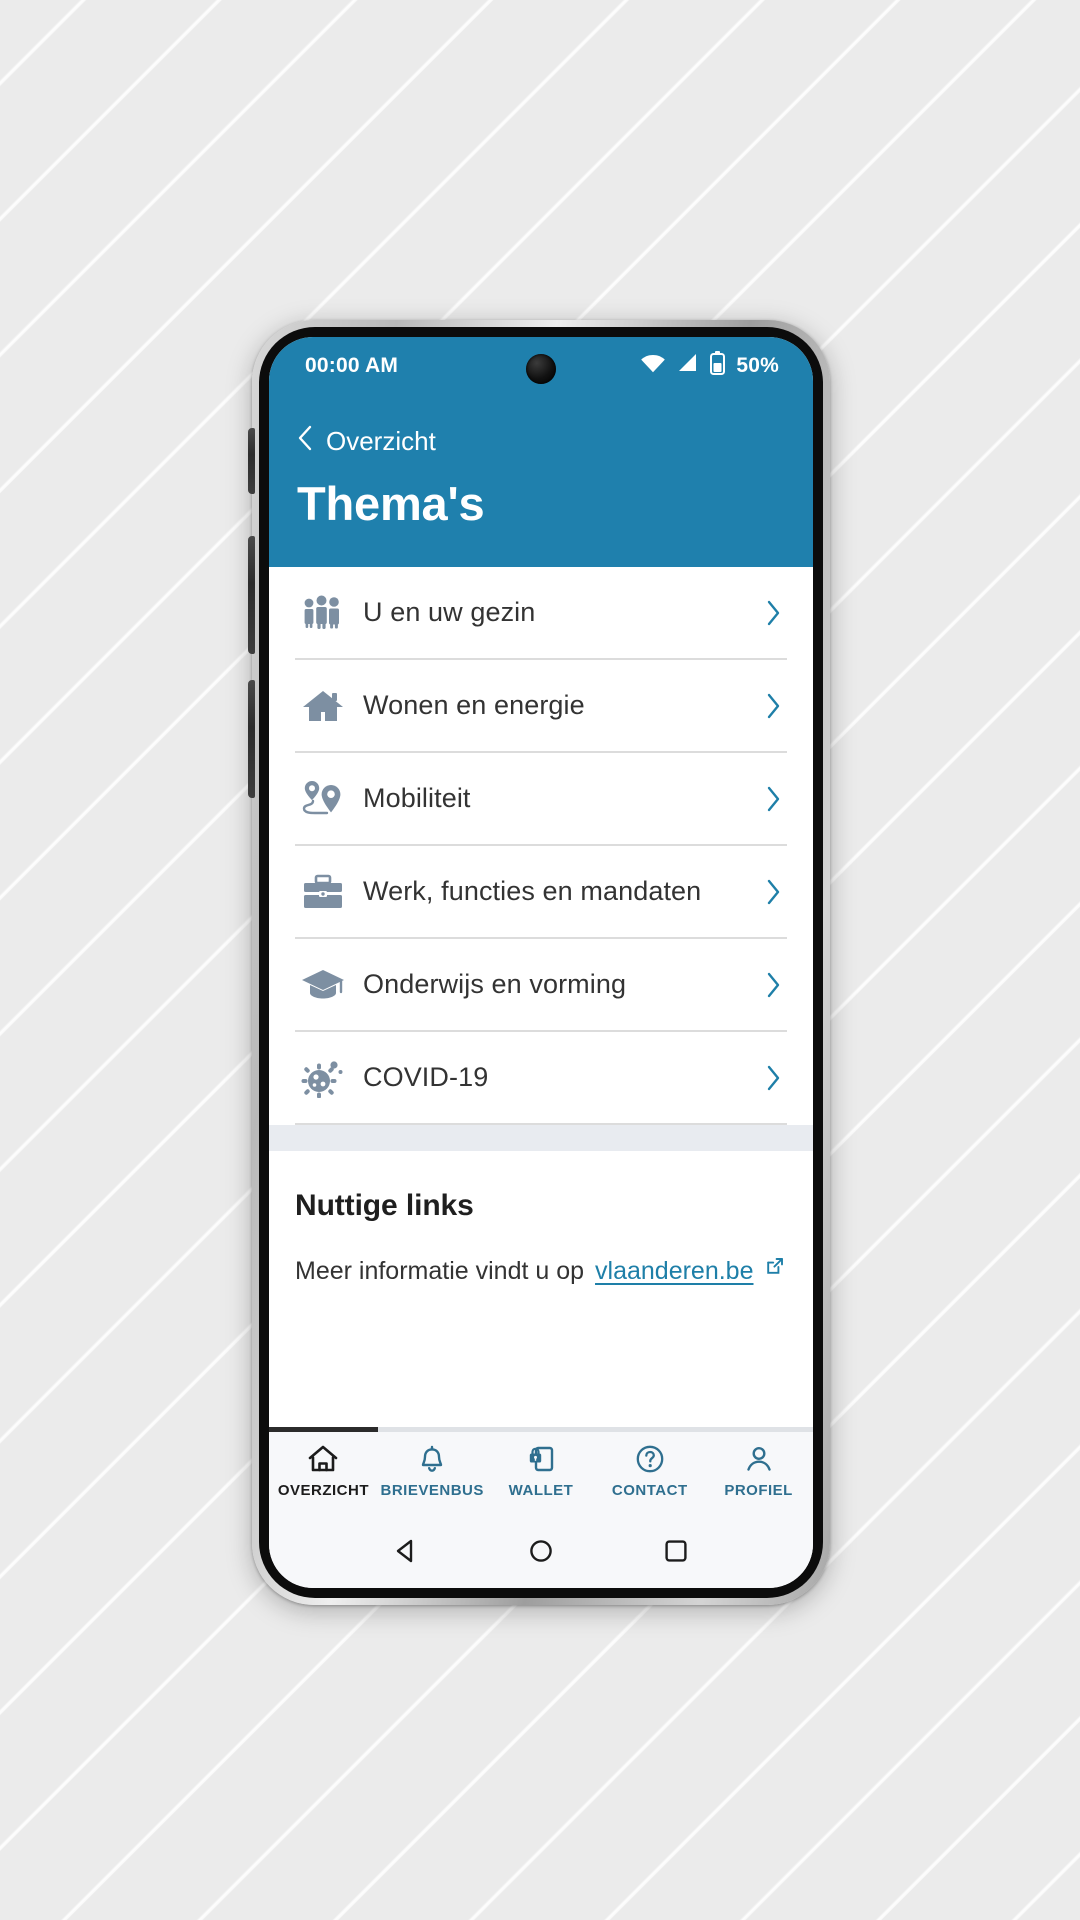 This screenshot has width=1080, height=1920. What do you see at coordinates (381, 441) in the screenshot?
I see `back-label: Overzicht` at bounding box center [381, 441].